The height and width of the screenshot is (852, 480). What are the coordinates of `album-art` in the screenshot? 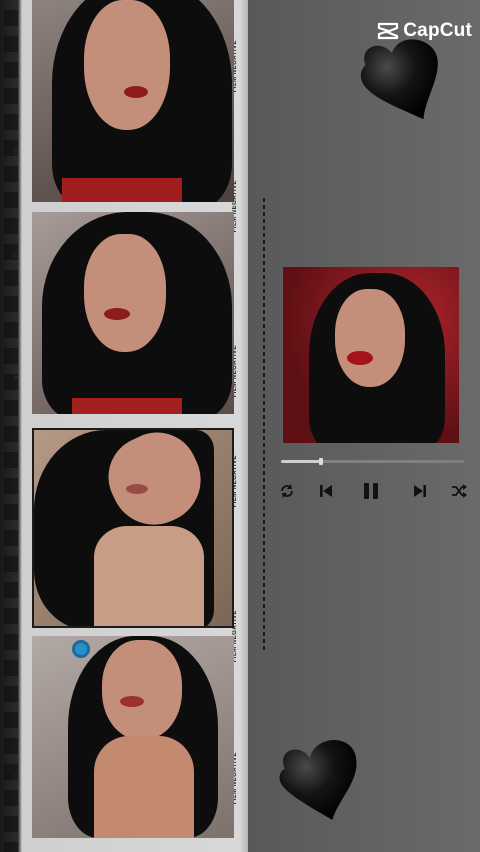 It's located at (371, 355).